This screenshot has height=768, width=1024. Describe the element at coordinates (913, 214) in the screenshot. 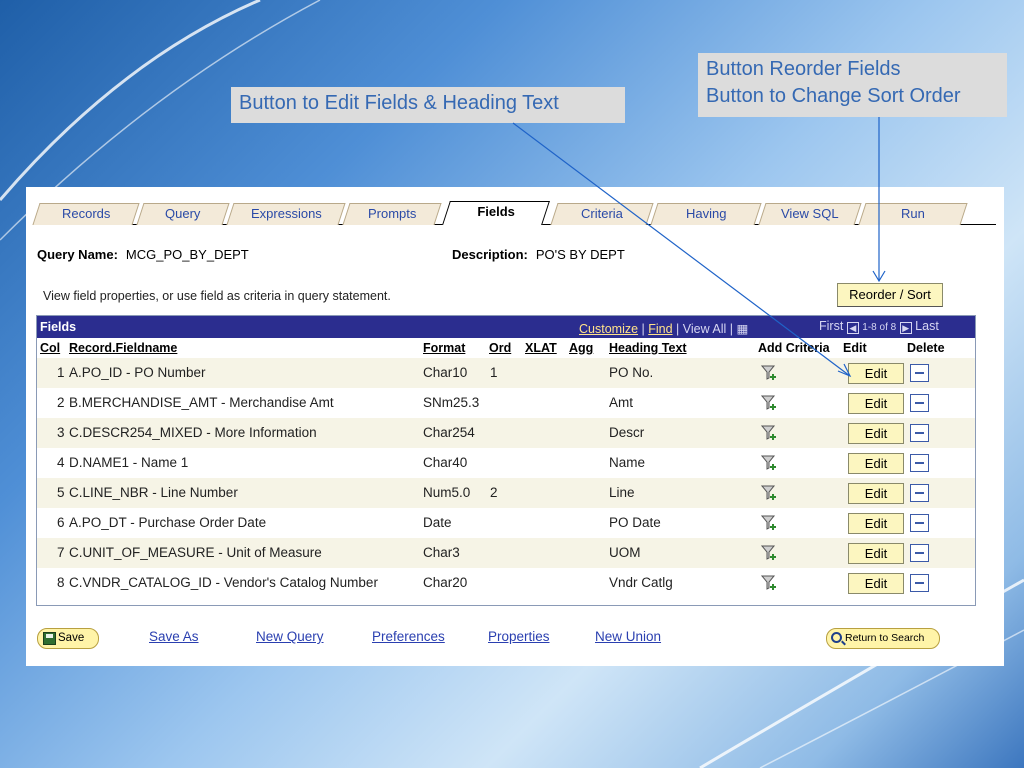

I see `tab-run: Run` at that location.